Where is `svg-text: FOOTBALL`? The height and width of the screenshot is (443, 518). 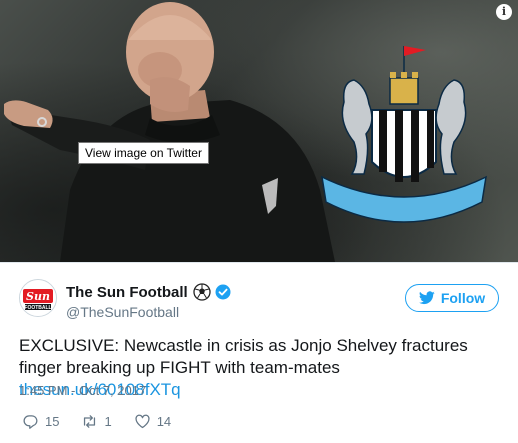
svg-text: FOOTBALL is located at coordinates (37, 308).